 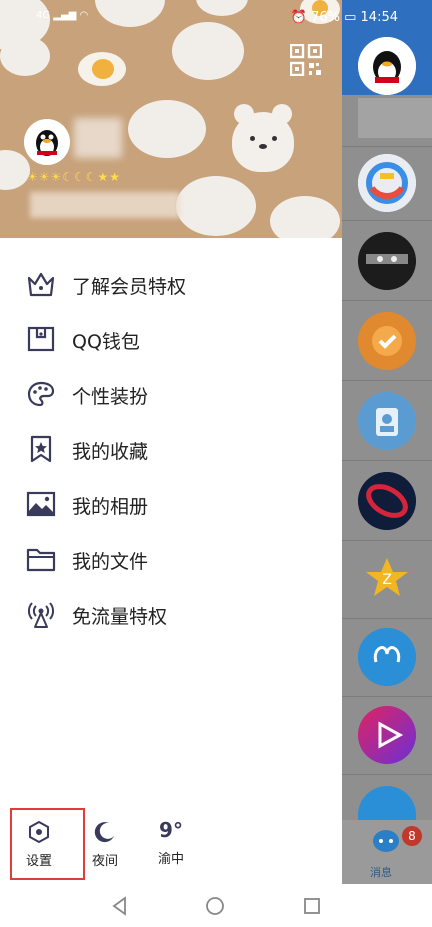 I want to click on settings-label: 设置, so click(x=38, y=861).